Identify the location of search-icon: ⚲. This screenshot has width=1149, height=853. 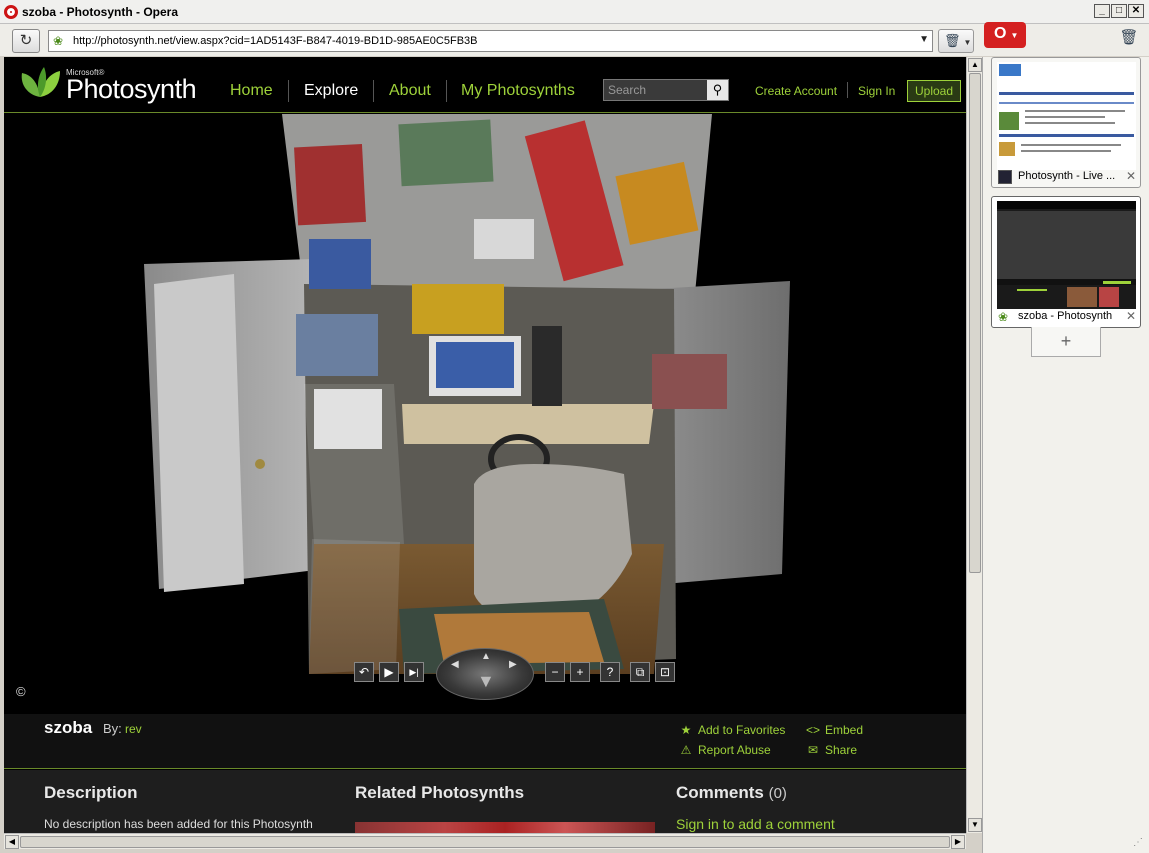
(717, 89).